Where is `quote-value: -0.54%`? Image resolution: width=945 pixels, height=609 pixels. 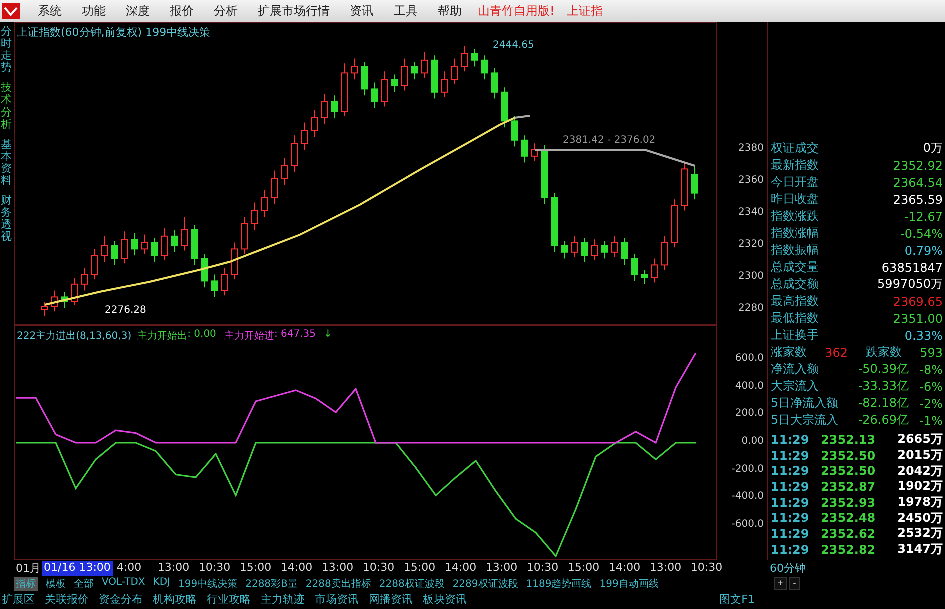 quote-value: -0.54% is located at coordinates (921, 233).